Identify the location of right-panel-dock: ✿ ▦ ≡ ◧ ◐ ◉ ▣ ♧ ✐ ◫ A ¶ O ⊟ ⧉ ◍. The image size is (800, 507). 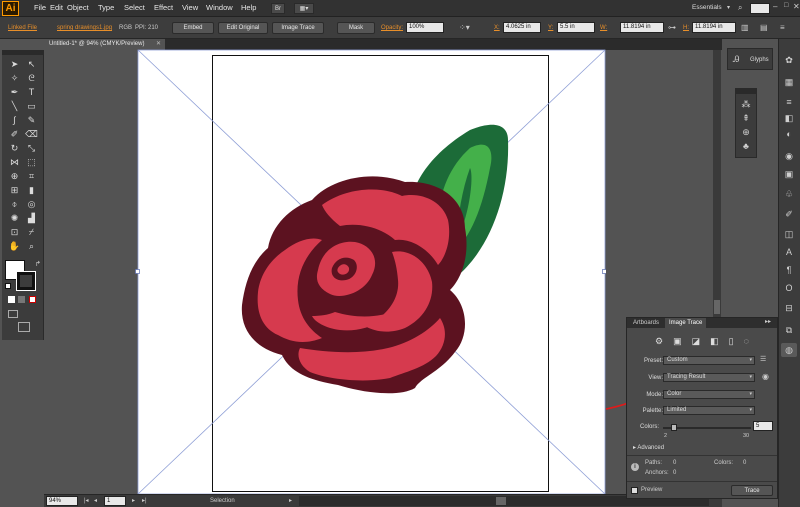
(789, 273).